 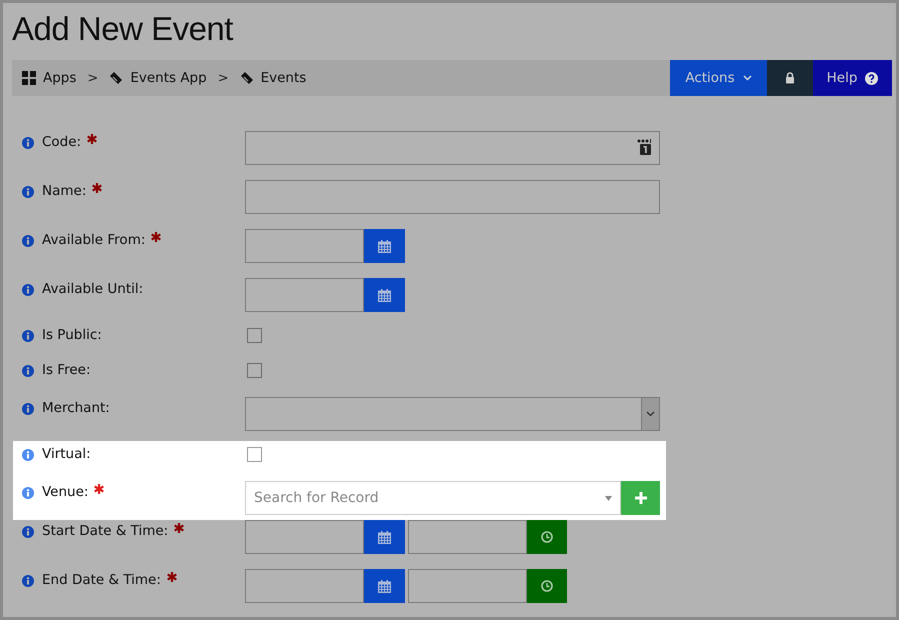 What do you see at coordinates (452, 197) in the screenshot?
I see `text-field` at bounding box center [452, 197].